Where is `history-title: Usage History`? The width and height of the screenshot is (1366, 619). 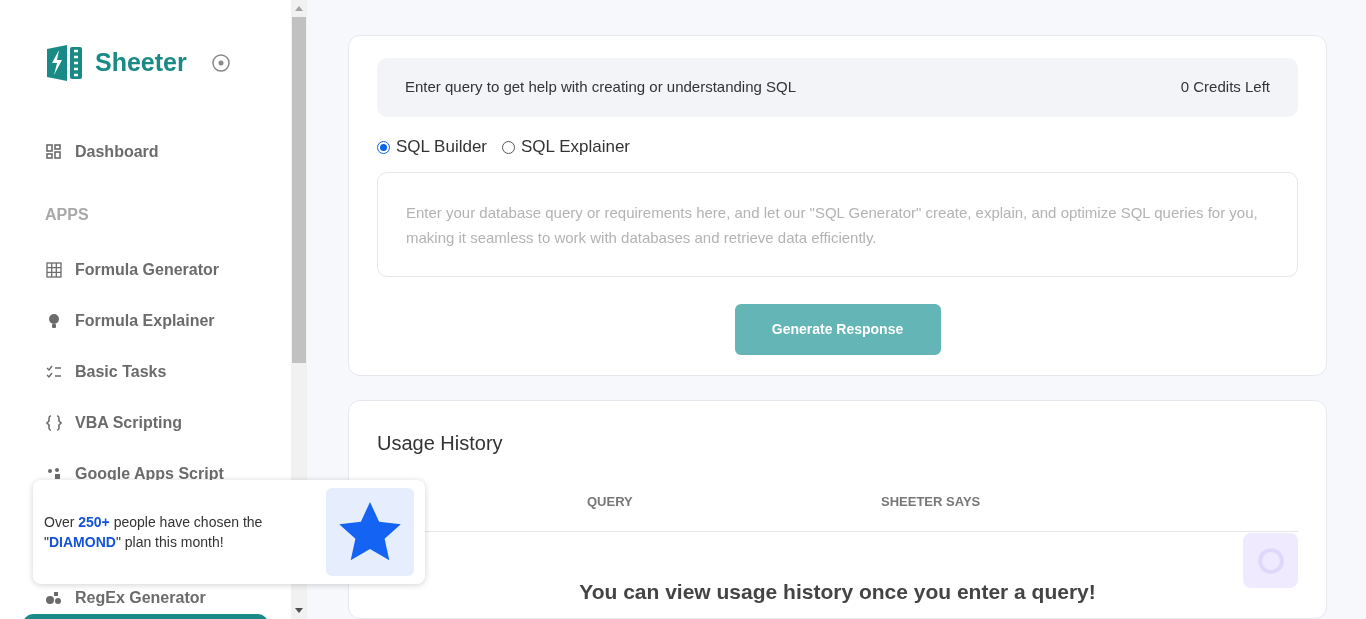
history-title: Usage History is located at coordinates (440, 443).